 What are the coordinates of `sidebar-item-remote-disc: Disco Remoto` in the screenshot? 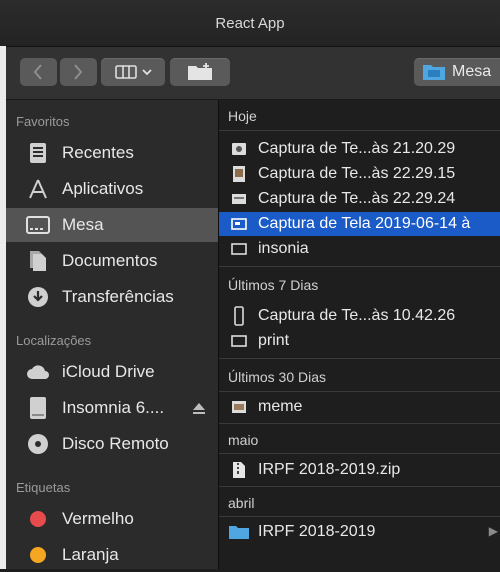 It's located at (112, 444).